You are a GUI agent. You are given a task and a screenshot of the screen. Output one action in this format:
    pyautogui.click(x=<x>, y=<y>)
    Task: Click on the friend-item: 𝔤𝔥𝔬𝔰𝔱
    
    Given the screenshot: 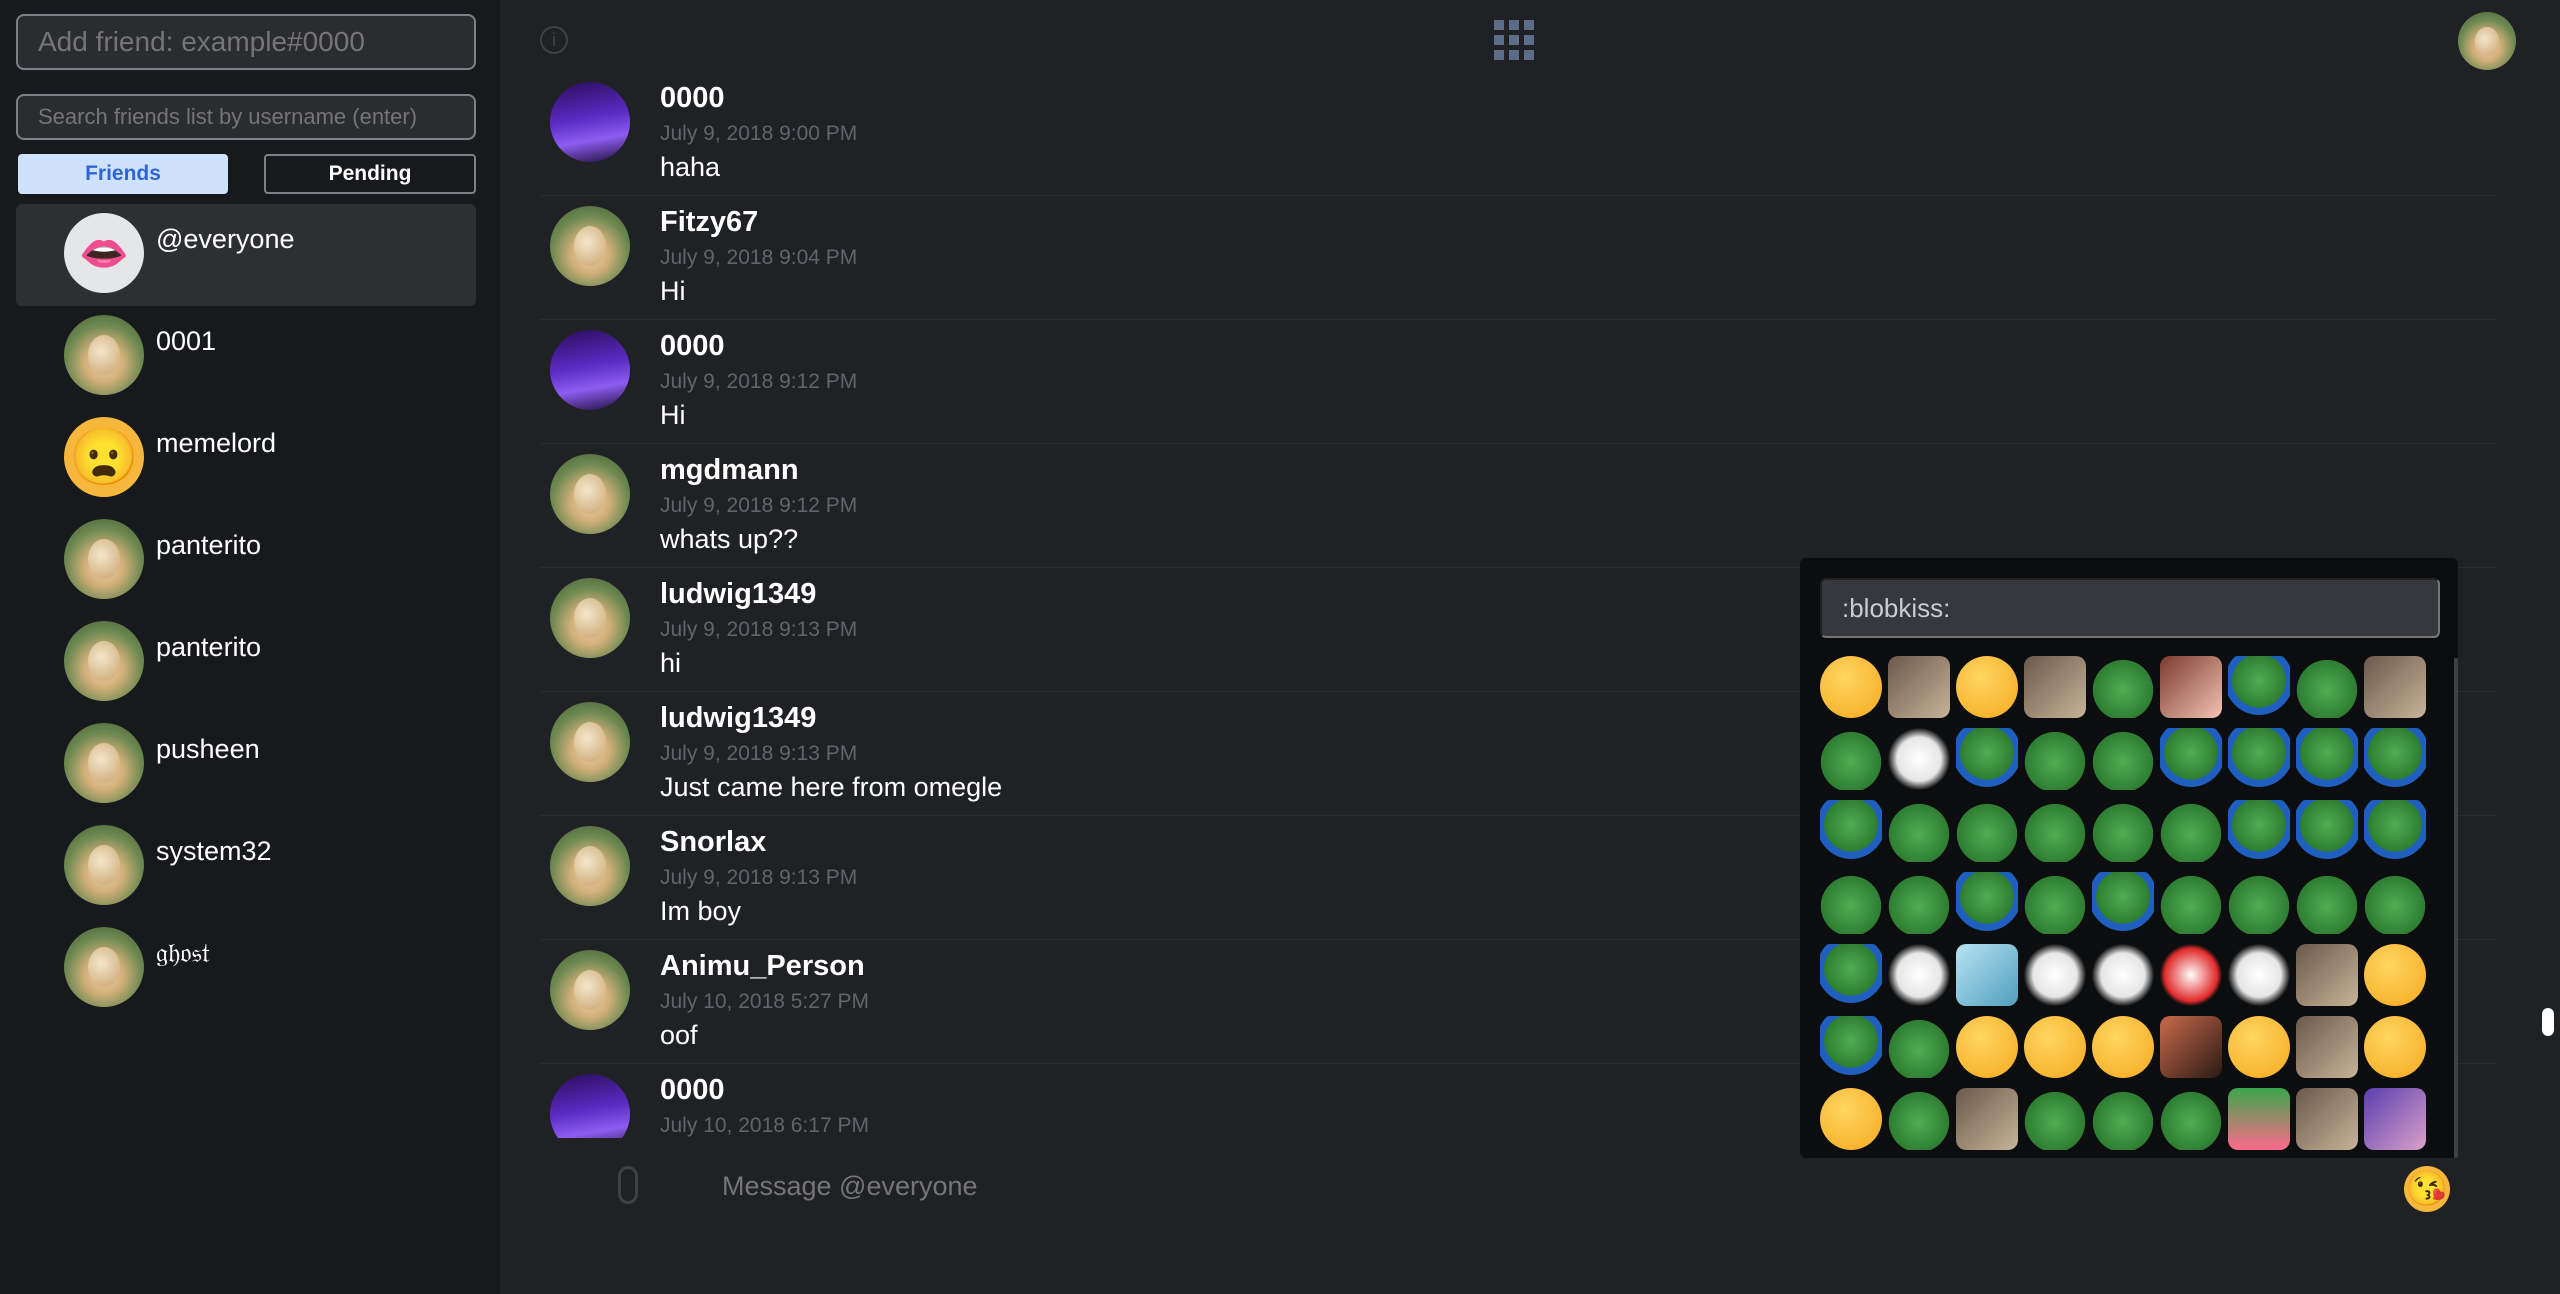 What is the action you would take?
    pyautogui.click(x=246, y=969)
    